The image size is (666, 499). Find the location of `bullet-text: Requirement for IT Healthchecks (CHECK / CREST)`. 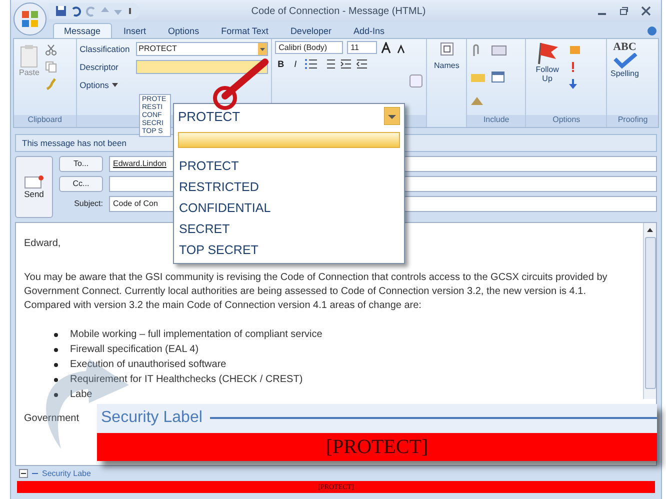

bullet-text: Requirement for IT Healthchecks (CHECK / CREST) is located at coordinates (186, 379).